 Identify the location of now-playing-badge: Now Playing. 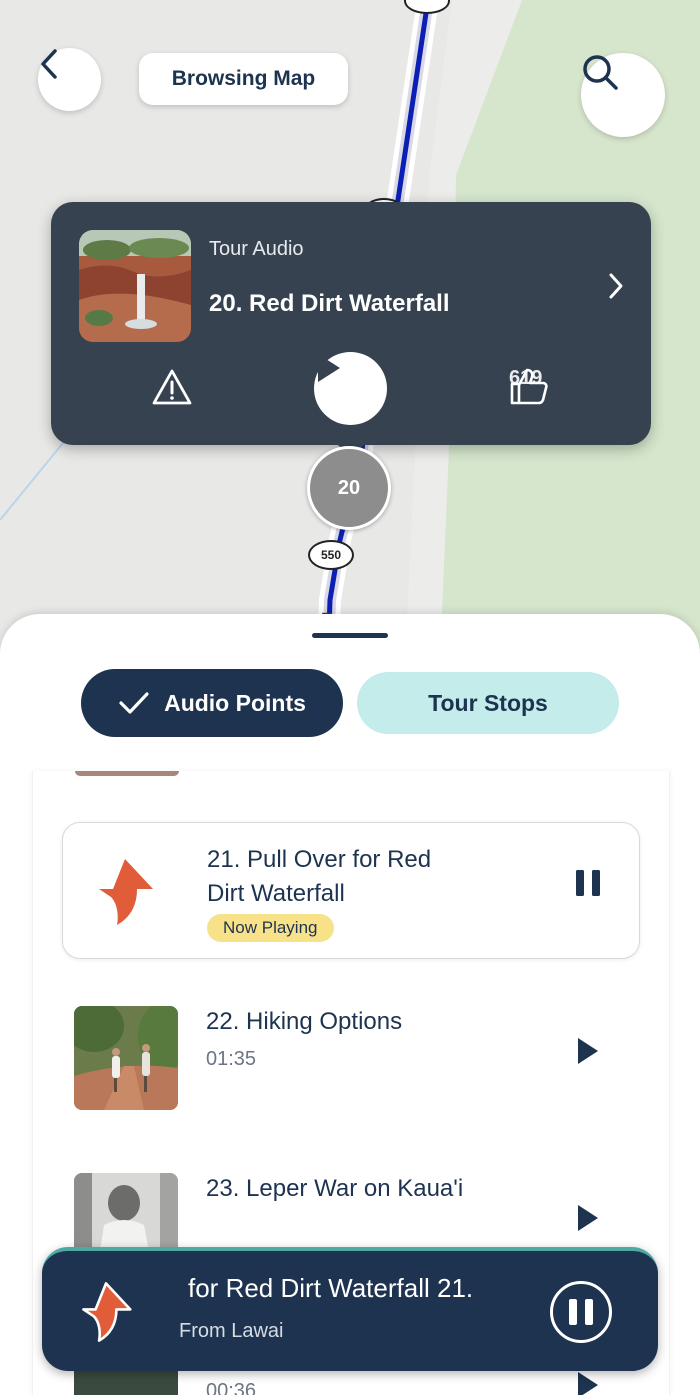
(270, 928).